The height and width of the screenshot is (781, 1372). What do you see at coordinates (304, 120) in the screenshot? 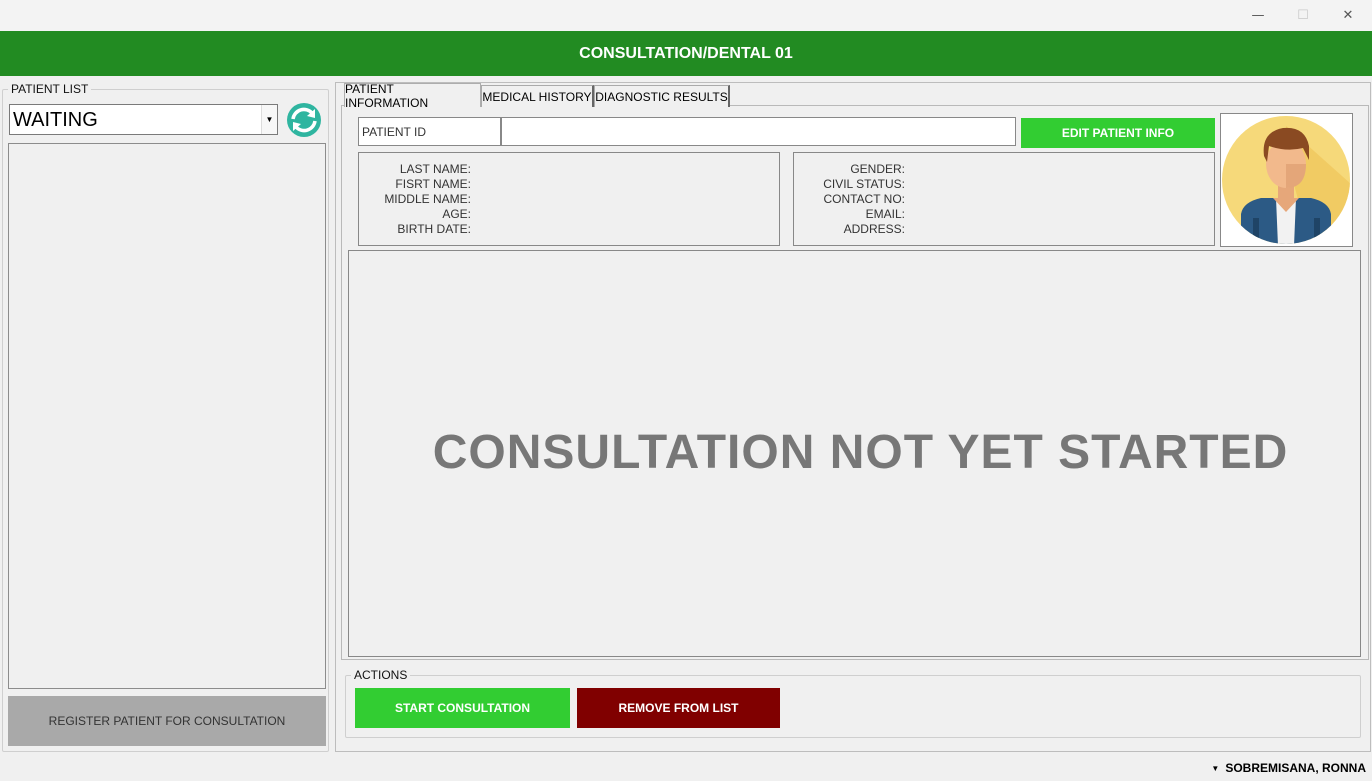
I see `refresh-icon` at bounding box center [304, 120].